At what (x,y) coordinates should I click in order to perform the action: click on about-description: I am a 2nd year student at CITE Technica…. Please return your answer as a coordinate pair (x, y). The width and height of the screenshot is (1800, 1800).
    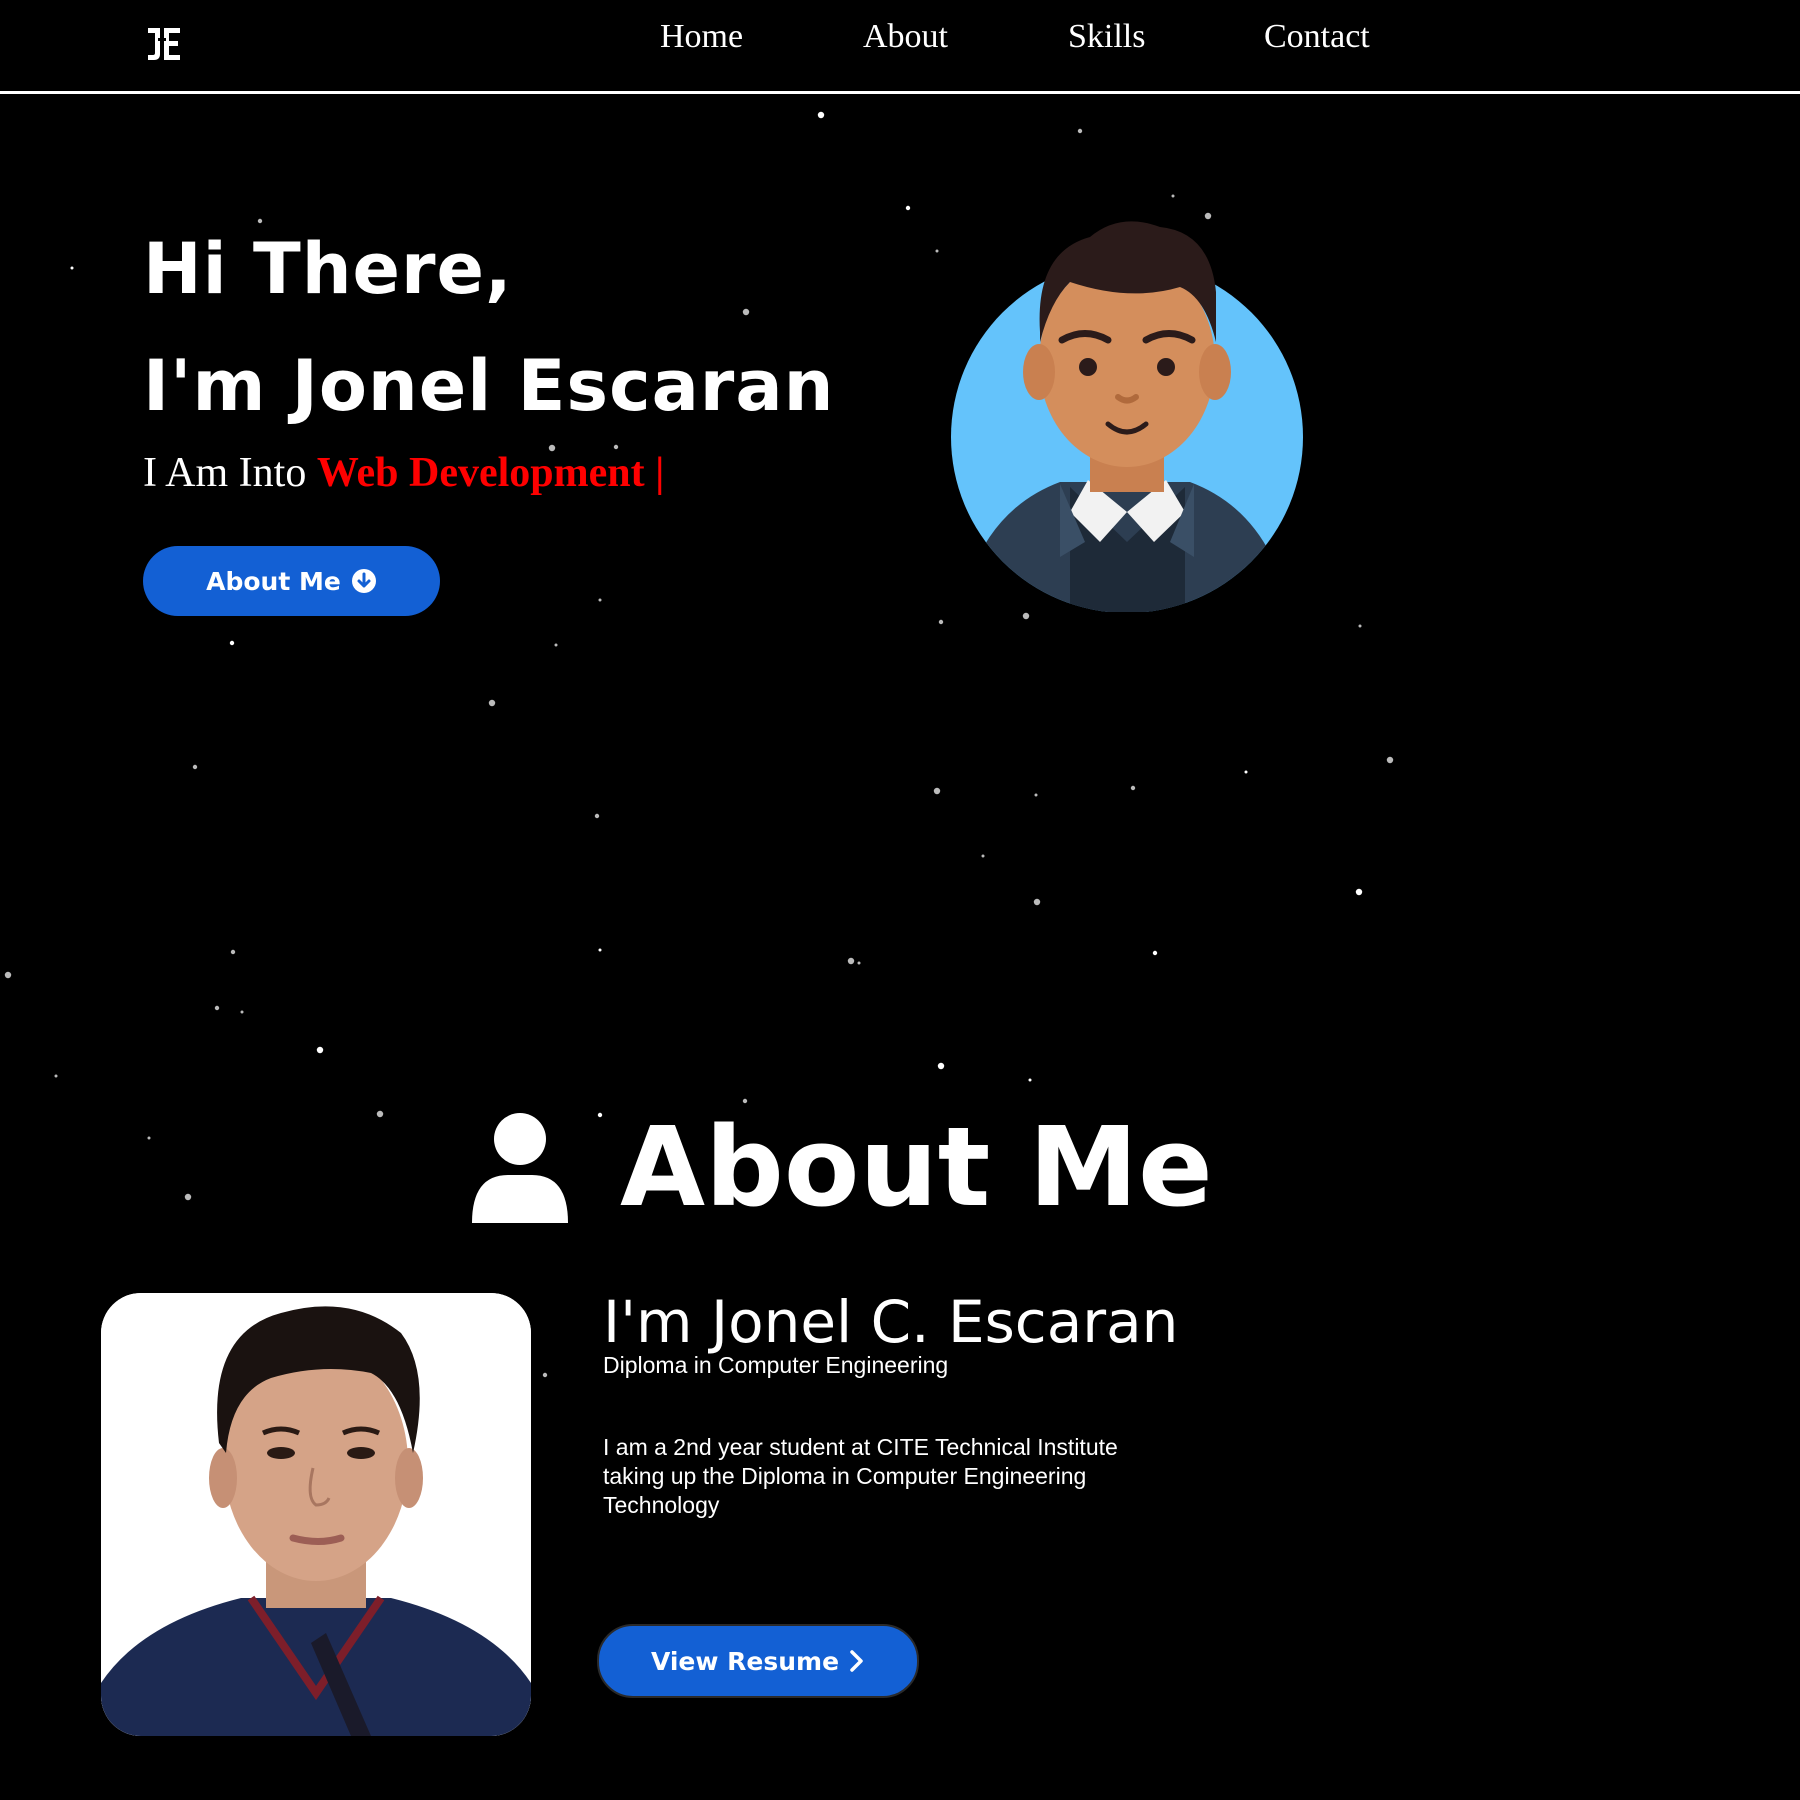
    Looking at the image, I should click on (860, 1476).